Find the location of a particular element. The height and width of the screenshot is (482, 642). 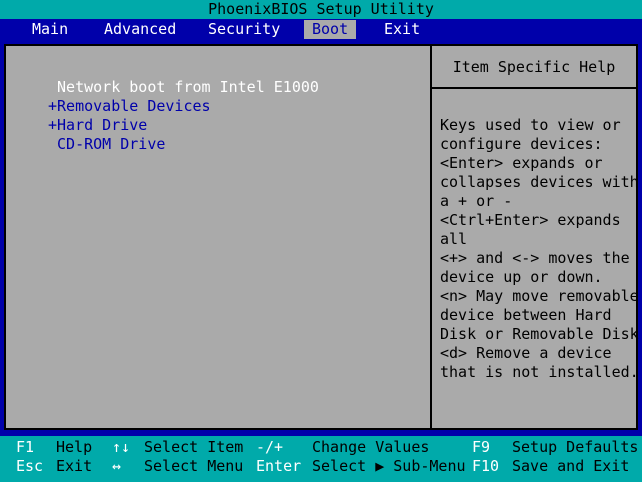

help-line: <d> Remove a device is located at coordinates (526, 353).